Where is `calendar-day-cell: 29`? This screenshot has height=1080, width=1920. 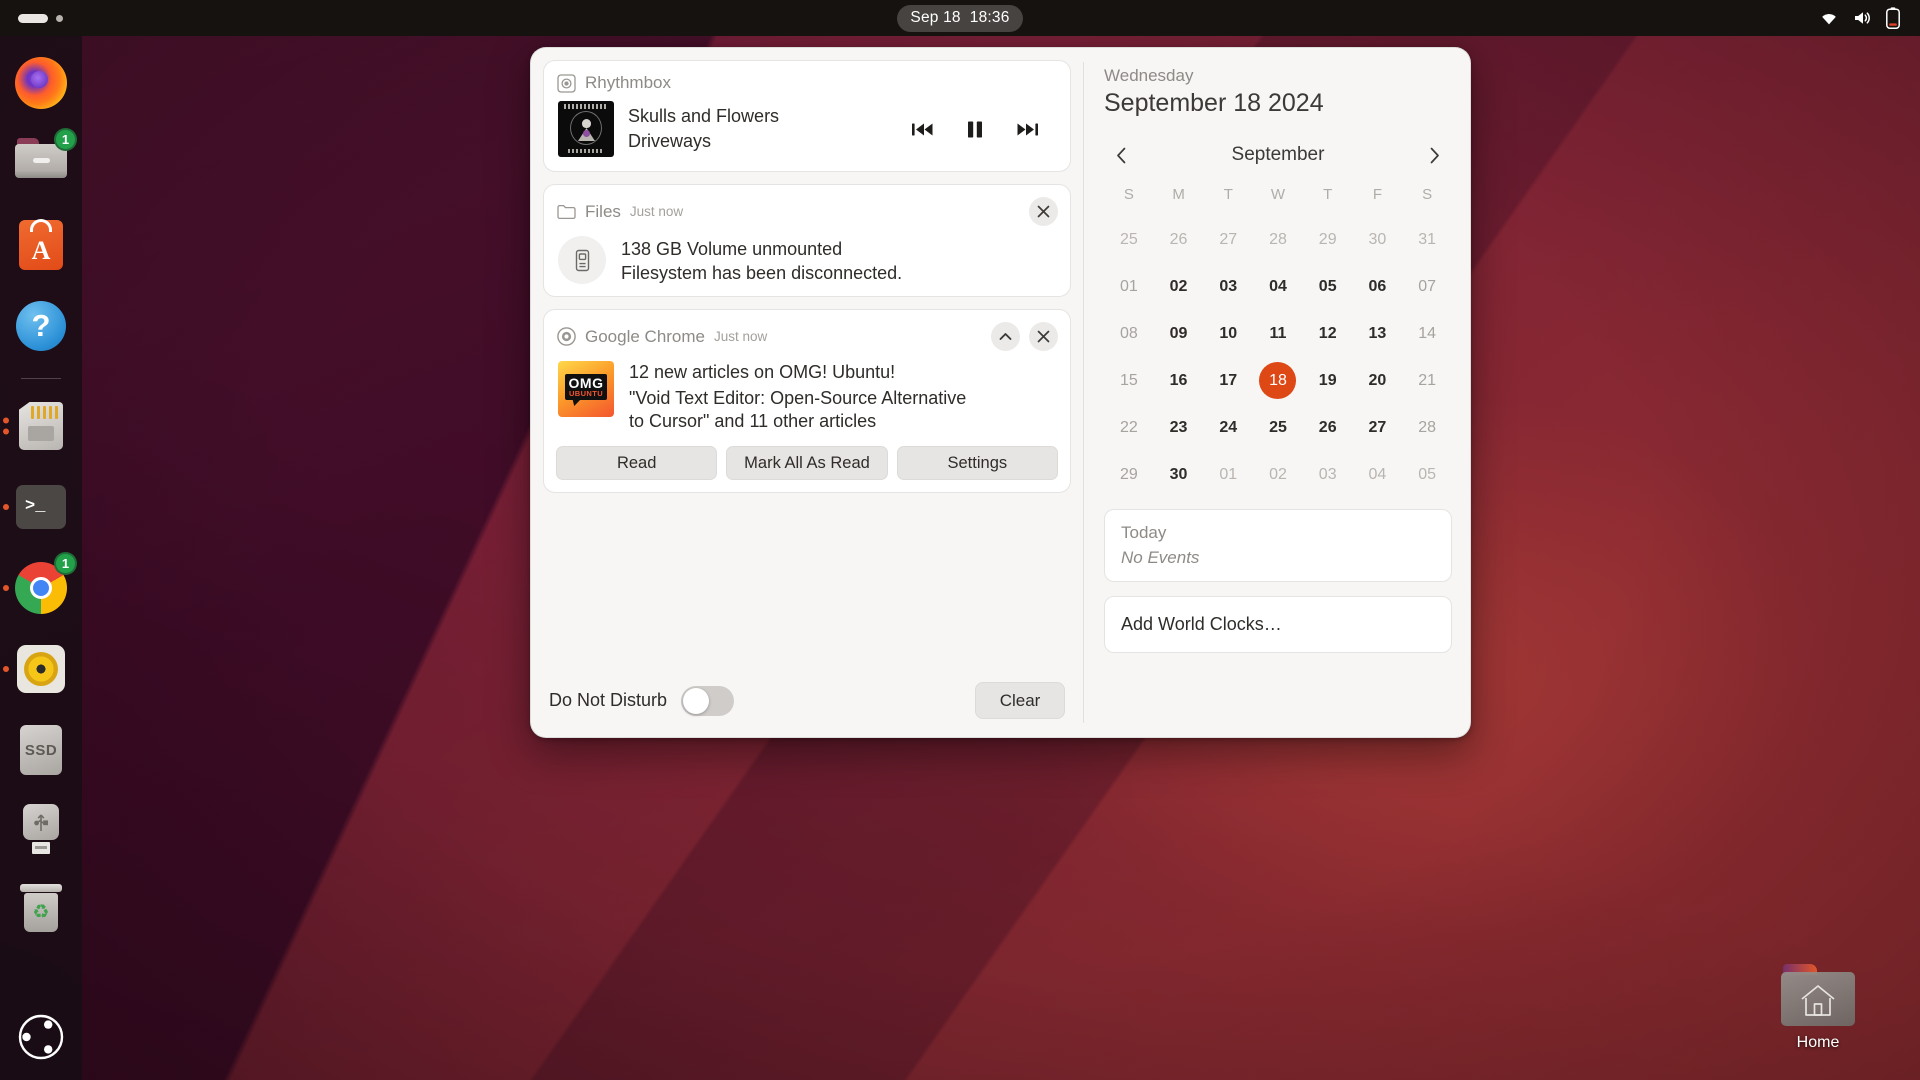 calendar-day-cell: 29 is located at coordinates (1129, 474).